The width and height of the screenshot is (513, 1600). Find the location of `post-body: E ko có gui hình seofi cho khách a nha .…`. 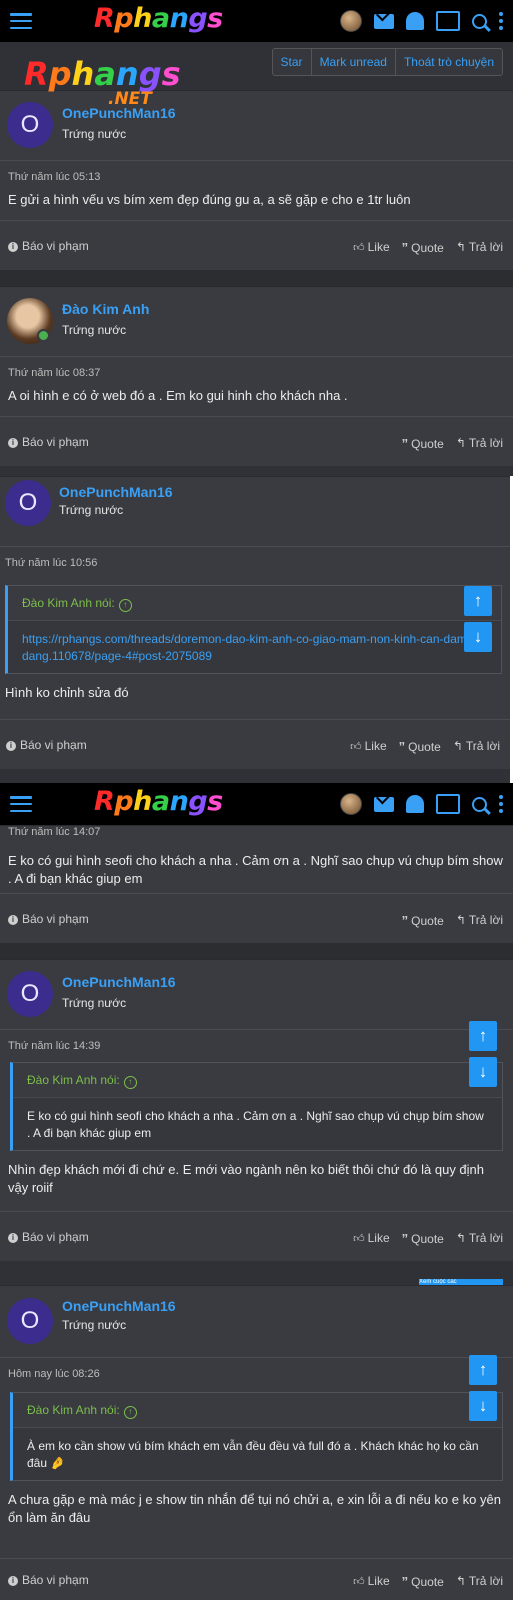

post-body: E ko có gui hình seofi cho khách a nha .… is located at coordinates (255, 869).